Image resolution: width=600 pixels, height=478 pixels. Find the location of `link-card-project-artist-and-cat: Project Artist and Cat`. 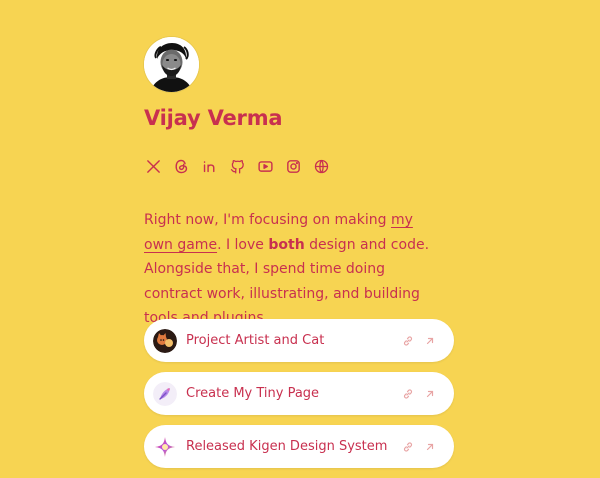

link-card-project-artist-and-cat: Project Artist and Cat is located at coordinates (299, 340).